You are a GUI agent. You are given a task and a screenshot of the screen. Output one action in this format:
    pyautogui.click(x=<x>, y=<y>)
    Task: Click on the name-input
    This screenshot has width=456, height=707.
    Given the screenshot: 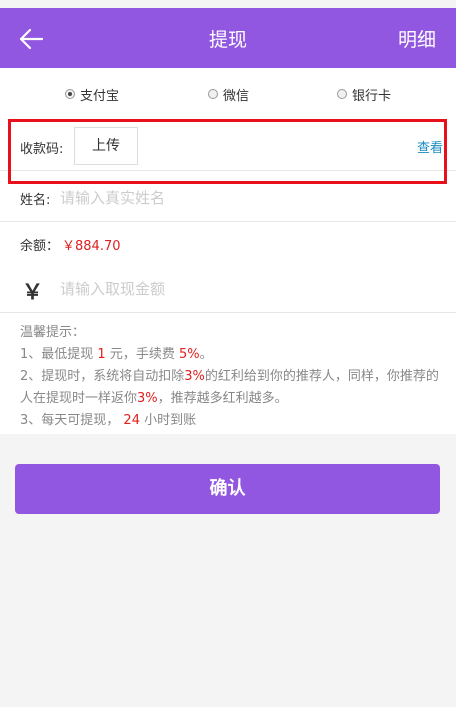 What is the action you would take?
    pyautogui.click(x=245, y=198)
    